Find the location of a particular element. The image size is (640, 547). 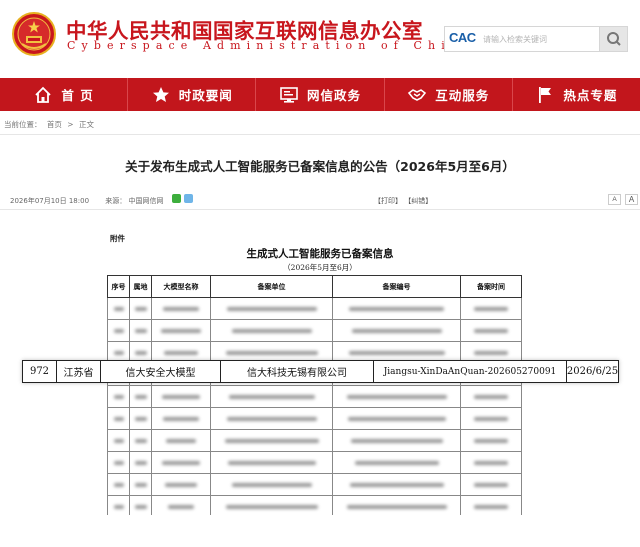

nav-item-news: 时政要闻 is located at coordinates (192, 94).